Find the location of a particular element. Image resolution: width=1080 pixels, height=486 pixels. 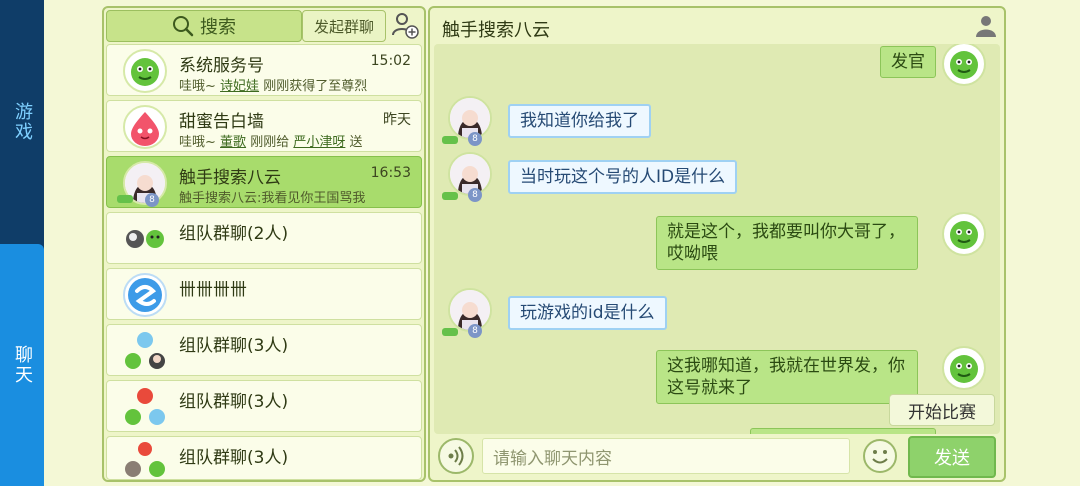

conversation-preview: 哇哦~ 诗妃娃 刚刚获得了至尊烈 is located at coordinates (273, 84).